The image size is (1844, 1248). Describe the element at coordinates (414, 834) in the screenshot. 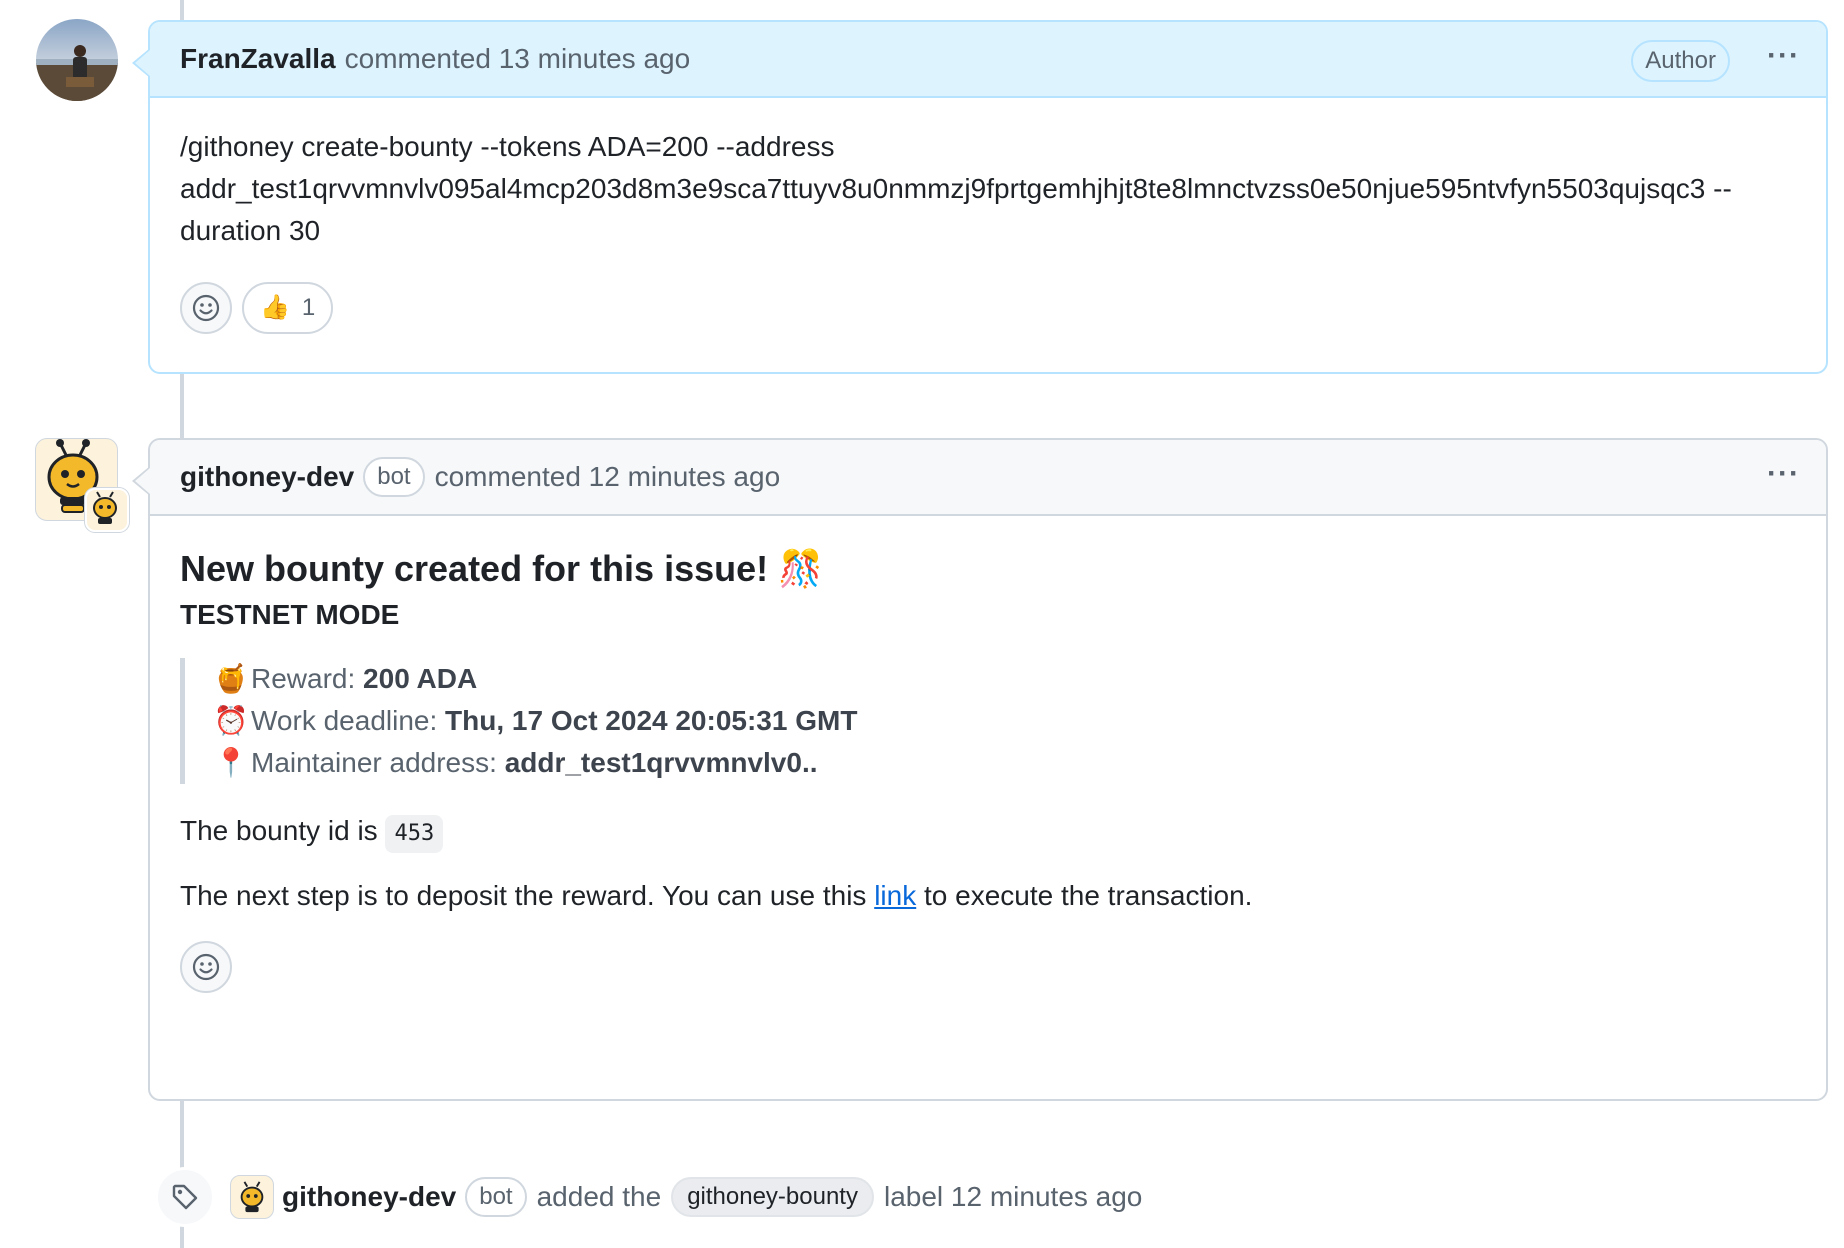

I see `bounty-id-code: 453` at that location.